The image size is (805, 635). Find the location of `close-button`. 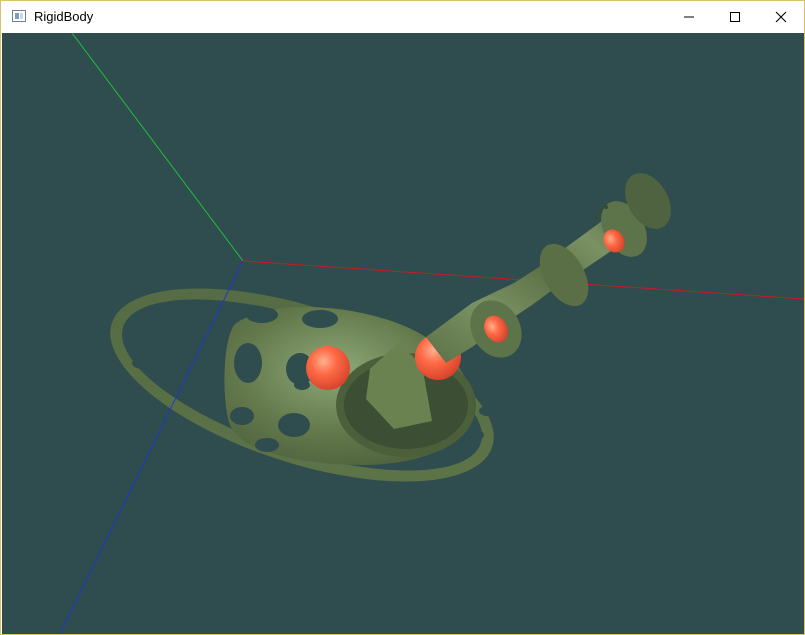

close-button is located at coordinates (781, 17).